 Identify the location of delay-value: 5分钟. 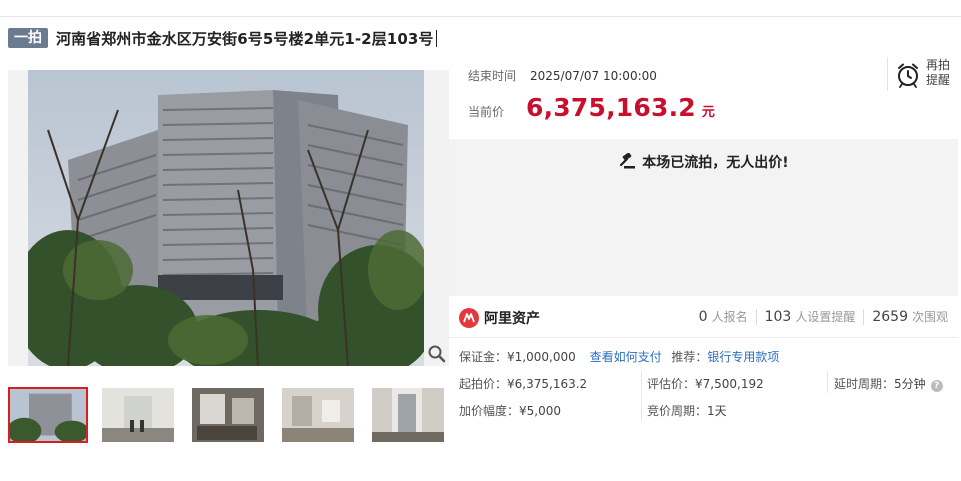
(910, 384).